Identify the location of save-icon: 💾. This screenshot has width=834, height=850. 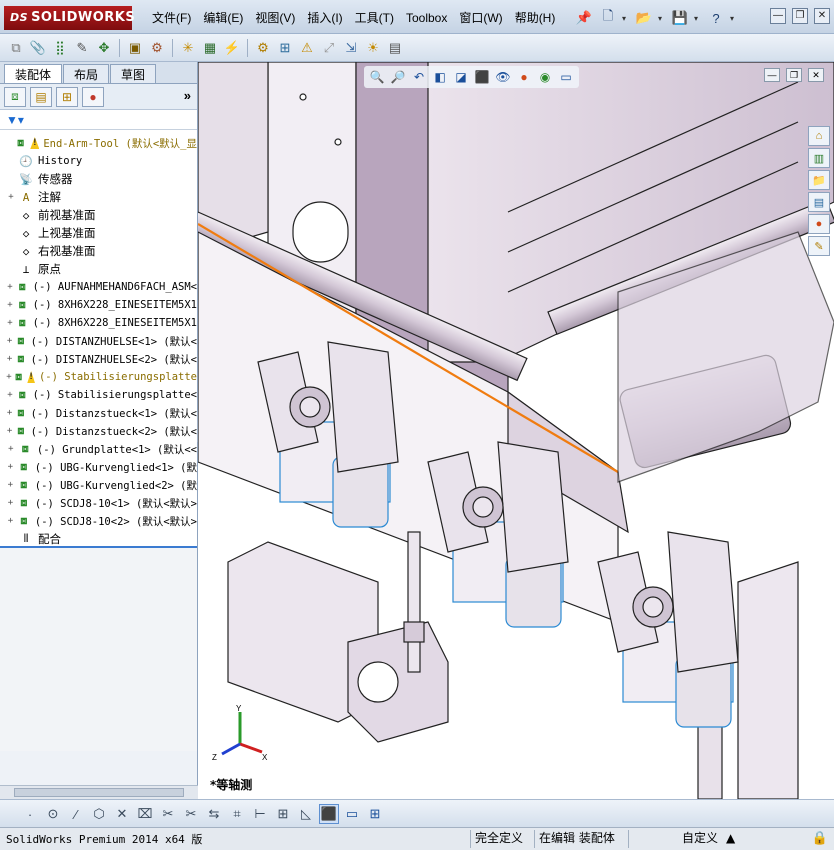
(680, 18).